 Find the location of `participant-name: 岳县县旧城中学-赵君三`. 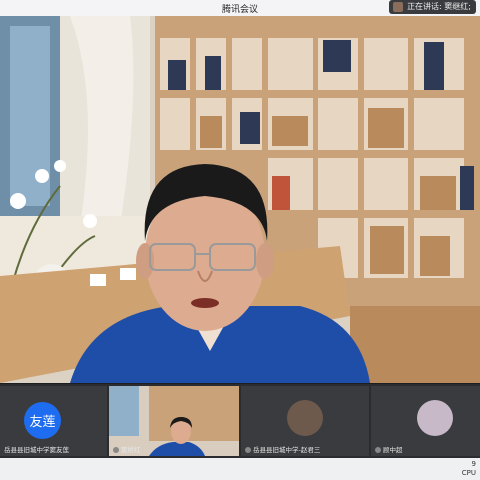

participant-name: 岳县县旧城中学-赵君三 is located at coordinates (282, 449).